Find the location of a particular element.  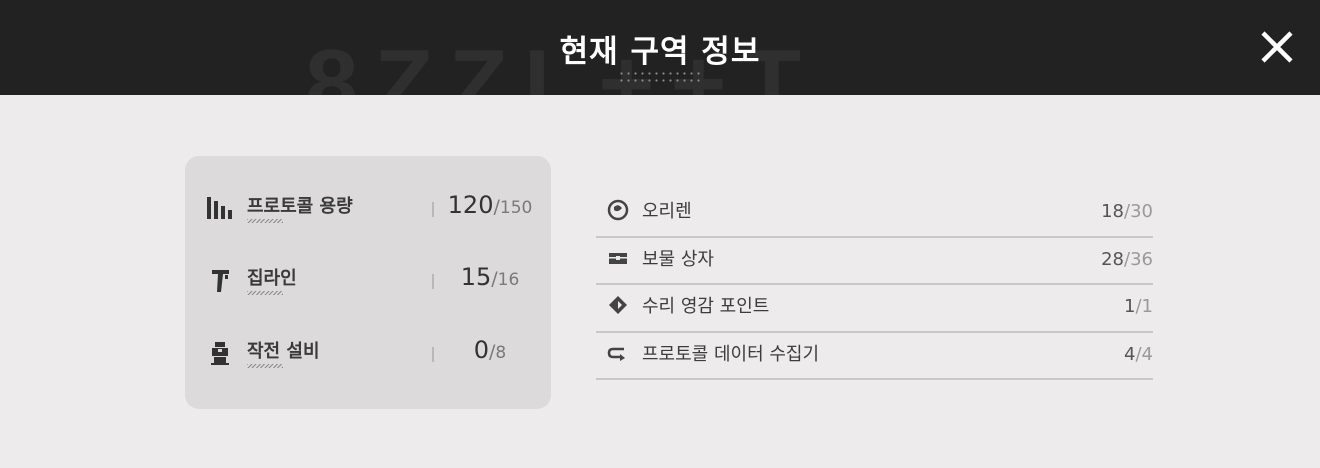

stat-current: 120 is located at coordinates (470, 205).